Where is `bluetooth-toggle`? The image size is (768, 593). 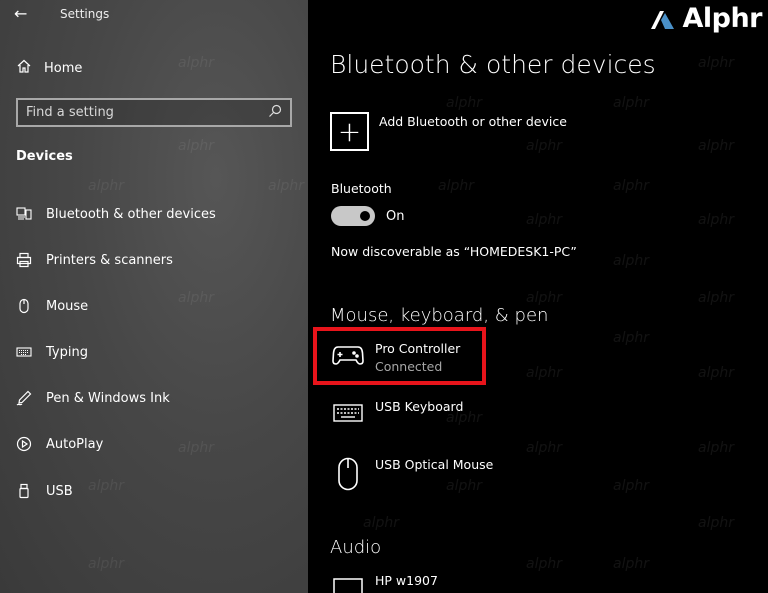 bluetooth-toggle is located at coordinates (353, 216).